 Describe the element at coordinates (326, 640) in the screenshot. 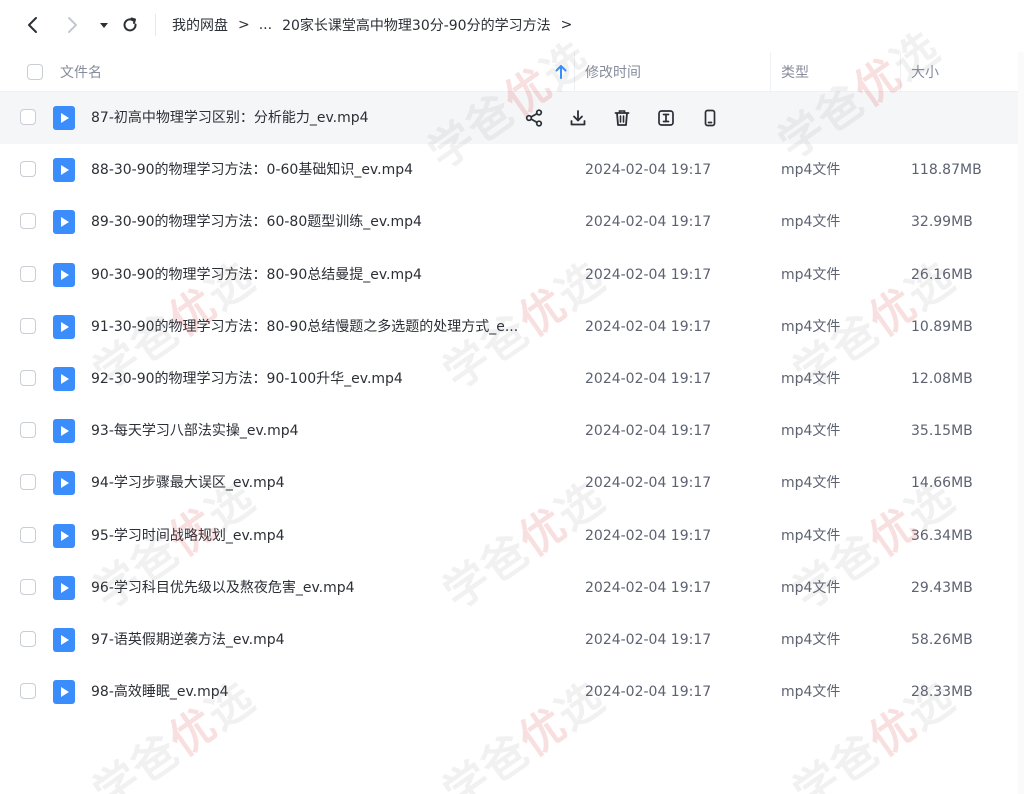

I see `file-name: 97-语英假期逆袭方法_ev.mp4` at that location.